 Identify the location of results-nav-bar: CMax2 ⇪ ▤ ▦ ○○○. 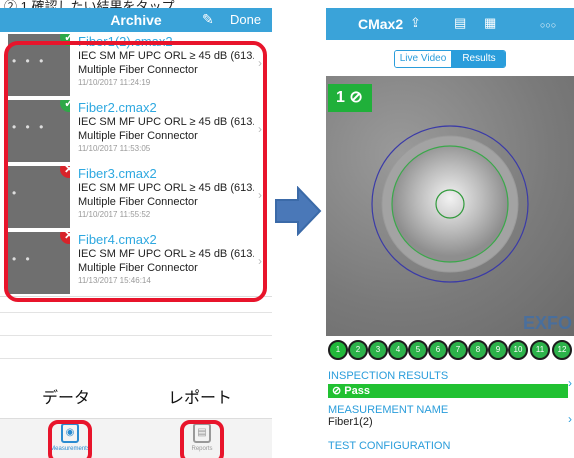
(450, 24).